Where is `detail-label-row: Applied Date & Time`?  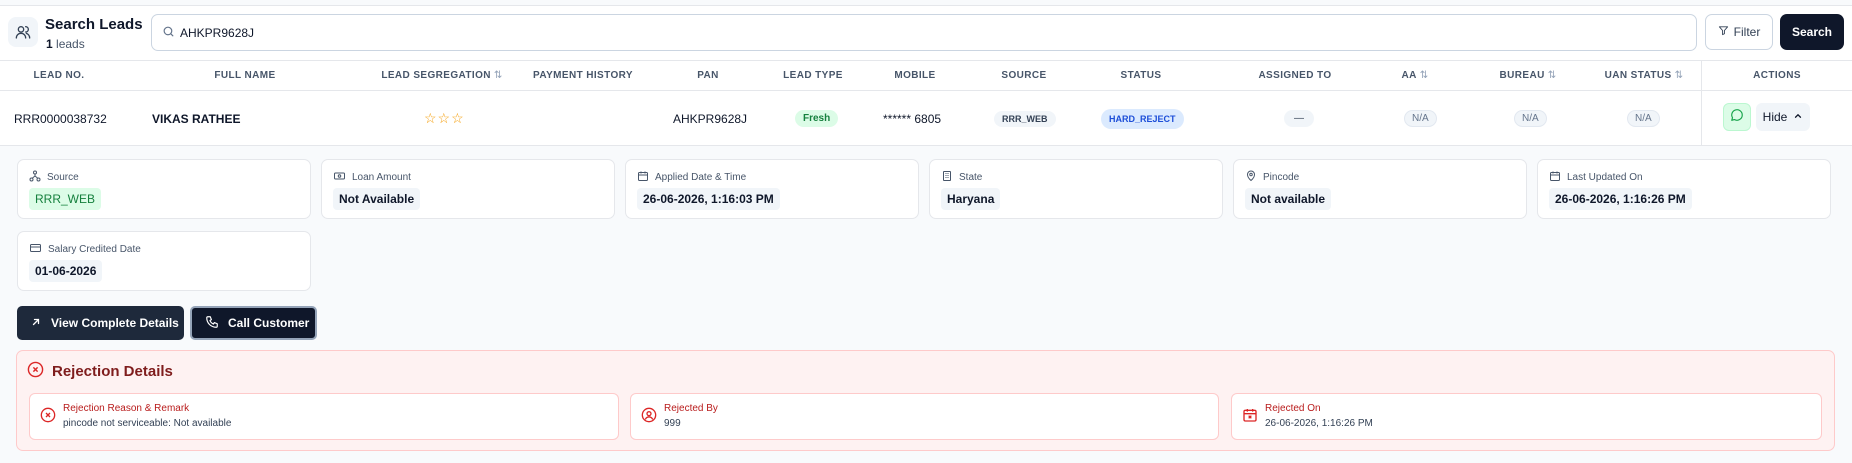 detail-label-row: Applied Date & Time is located at coordinates (691, 177).